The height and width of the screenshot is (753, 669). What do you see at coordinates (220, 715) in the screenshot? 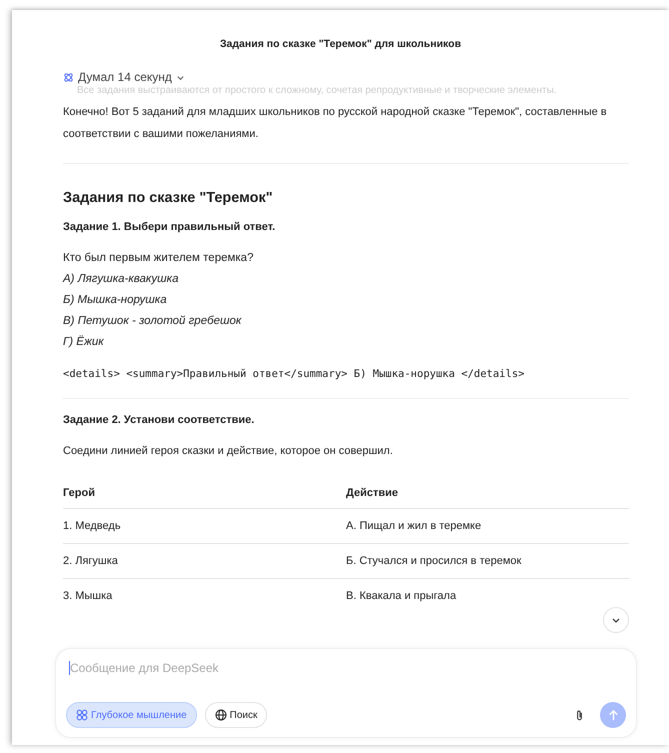
I see `globe-icon` at bounding box center [220, 715].